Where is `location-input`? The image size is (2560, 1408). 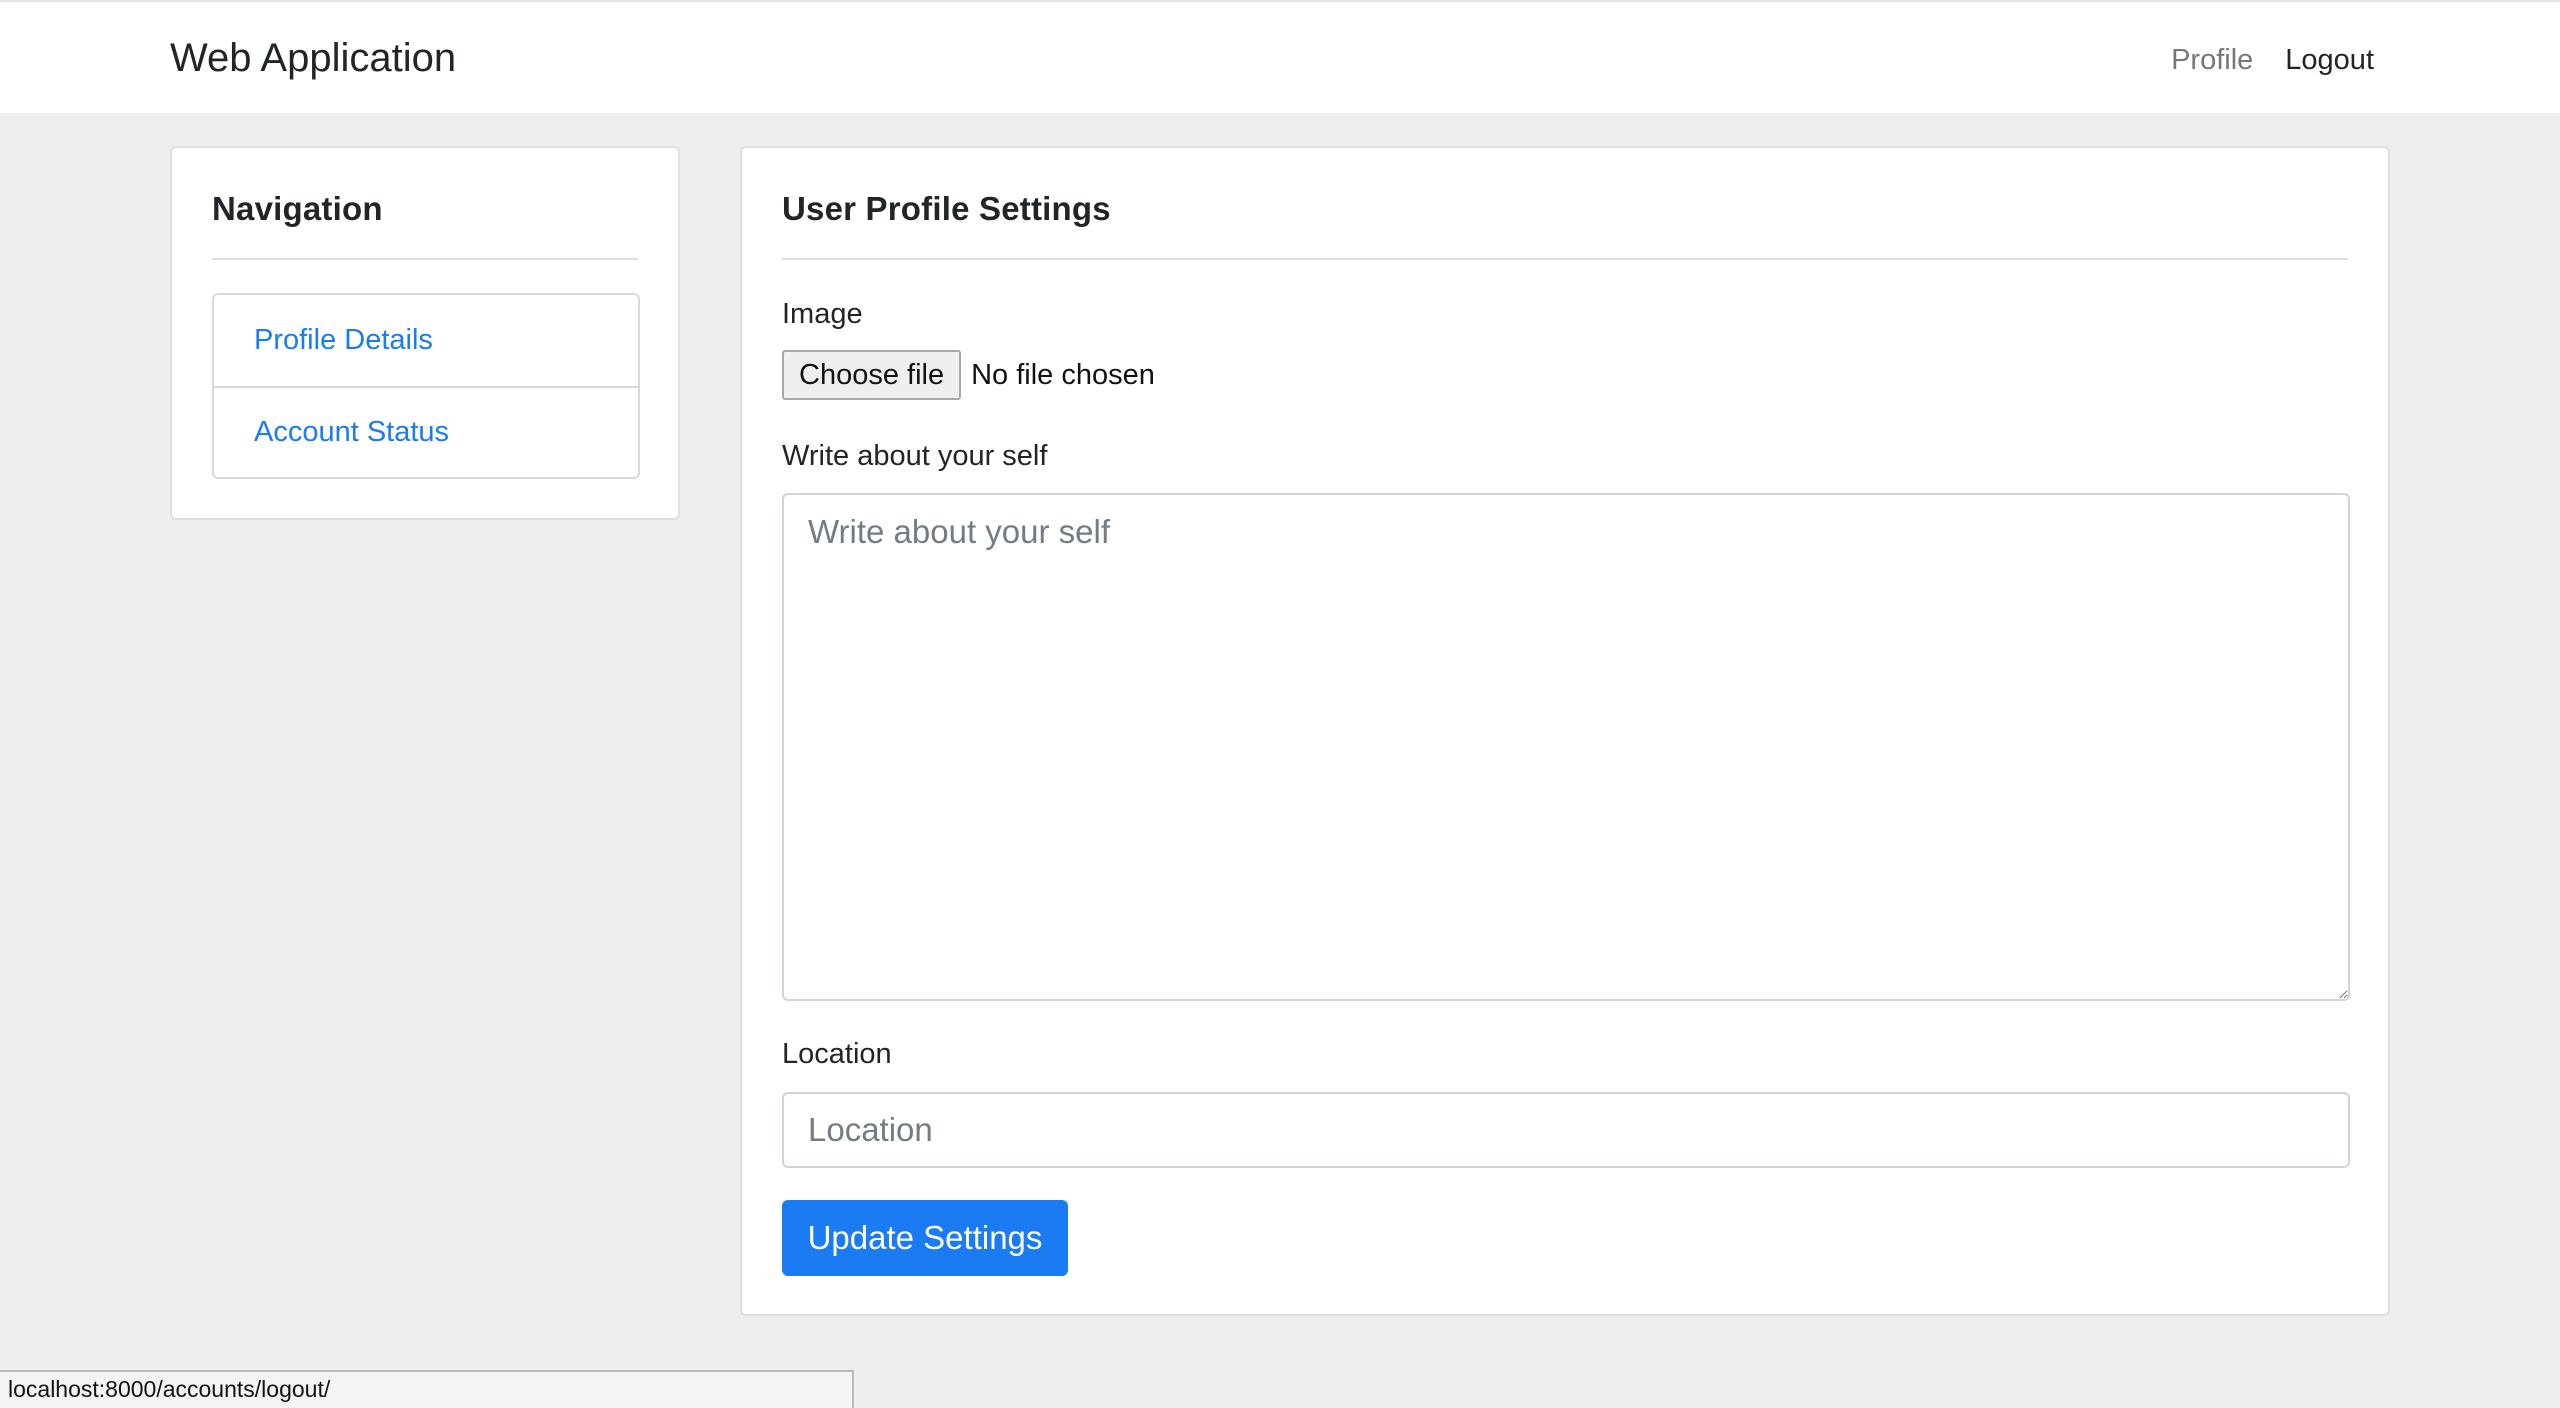 location-input is located at coordinates (1566, 1130).